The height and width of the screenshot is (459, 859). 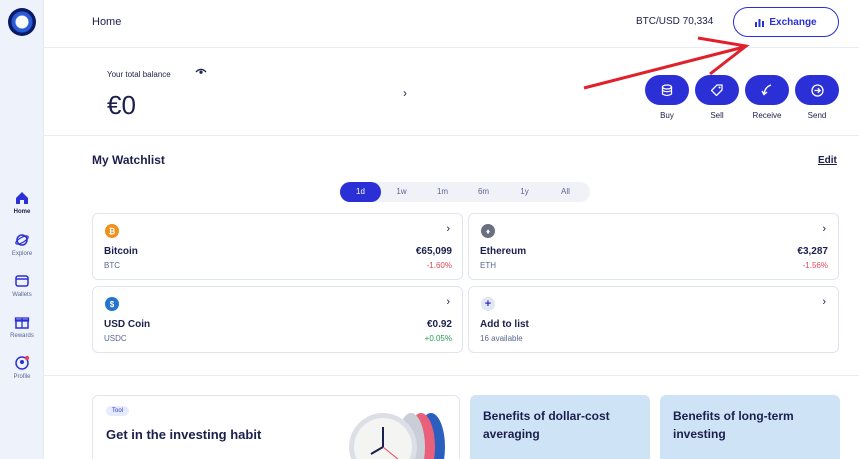 What do you see at coordinates (112, 231) in the screenshot?
I see `bitcoin-icon: ₿` at bounding box center [112, 231].